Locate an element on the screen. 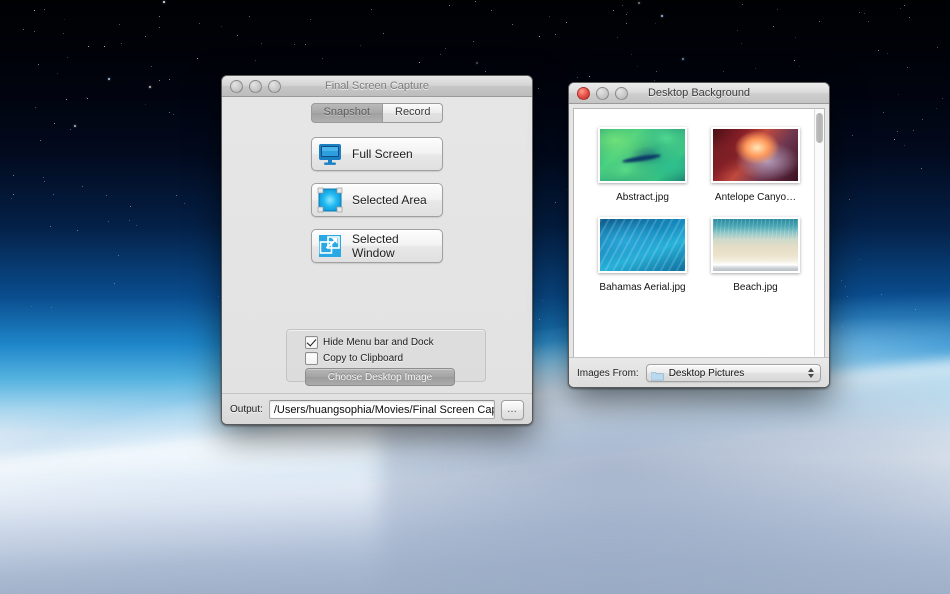 The image size is (950, 594). hide-menubar-dock-row: Hide Menu bar and Dock is located at coordinates (395, 342).